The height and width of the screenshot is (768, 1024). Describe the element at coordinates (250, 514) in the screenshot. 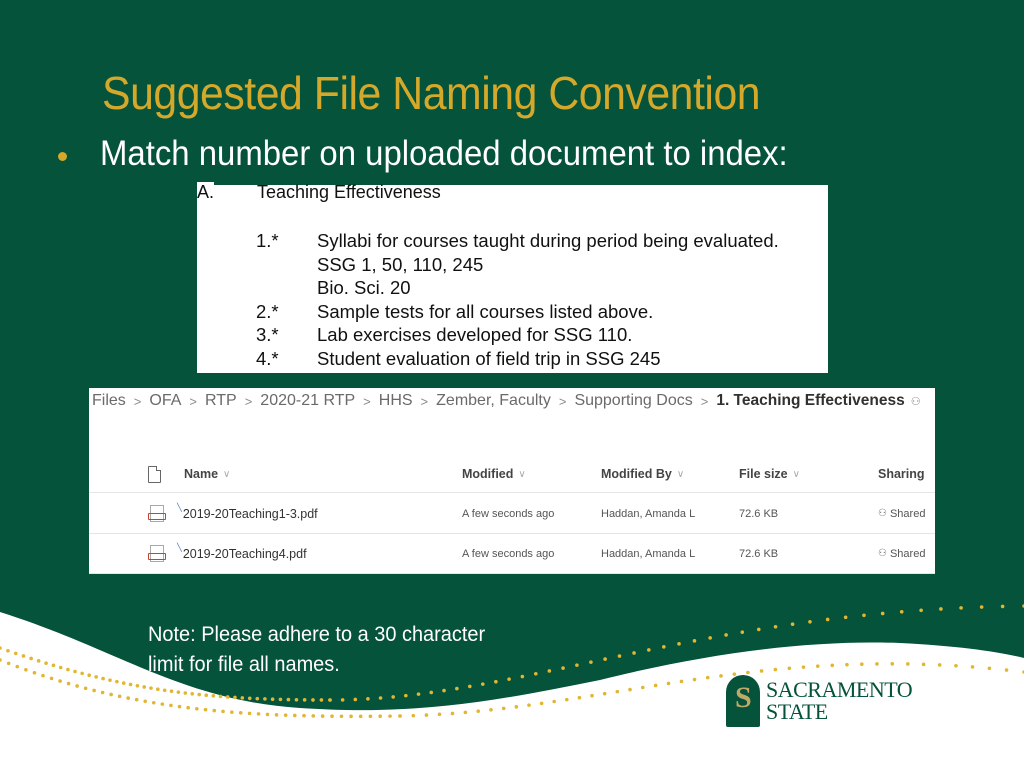

I see `file-name-link: 2019-20Teaching1-3.pdf` at that location.